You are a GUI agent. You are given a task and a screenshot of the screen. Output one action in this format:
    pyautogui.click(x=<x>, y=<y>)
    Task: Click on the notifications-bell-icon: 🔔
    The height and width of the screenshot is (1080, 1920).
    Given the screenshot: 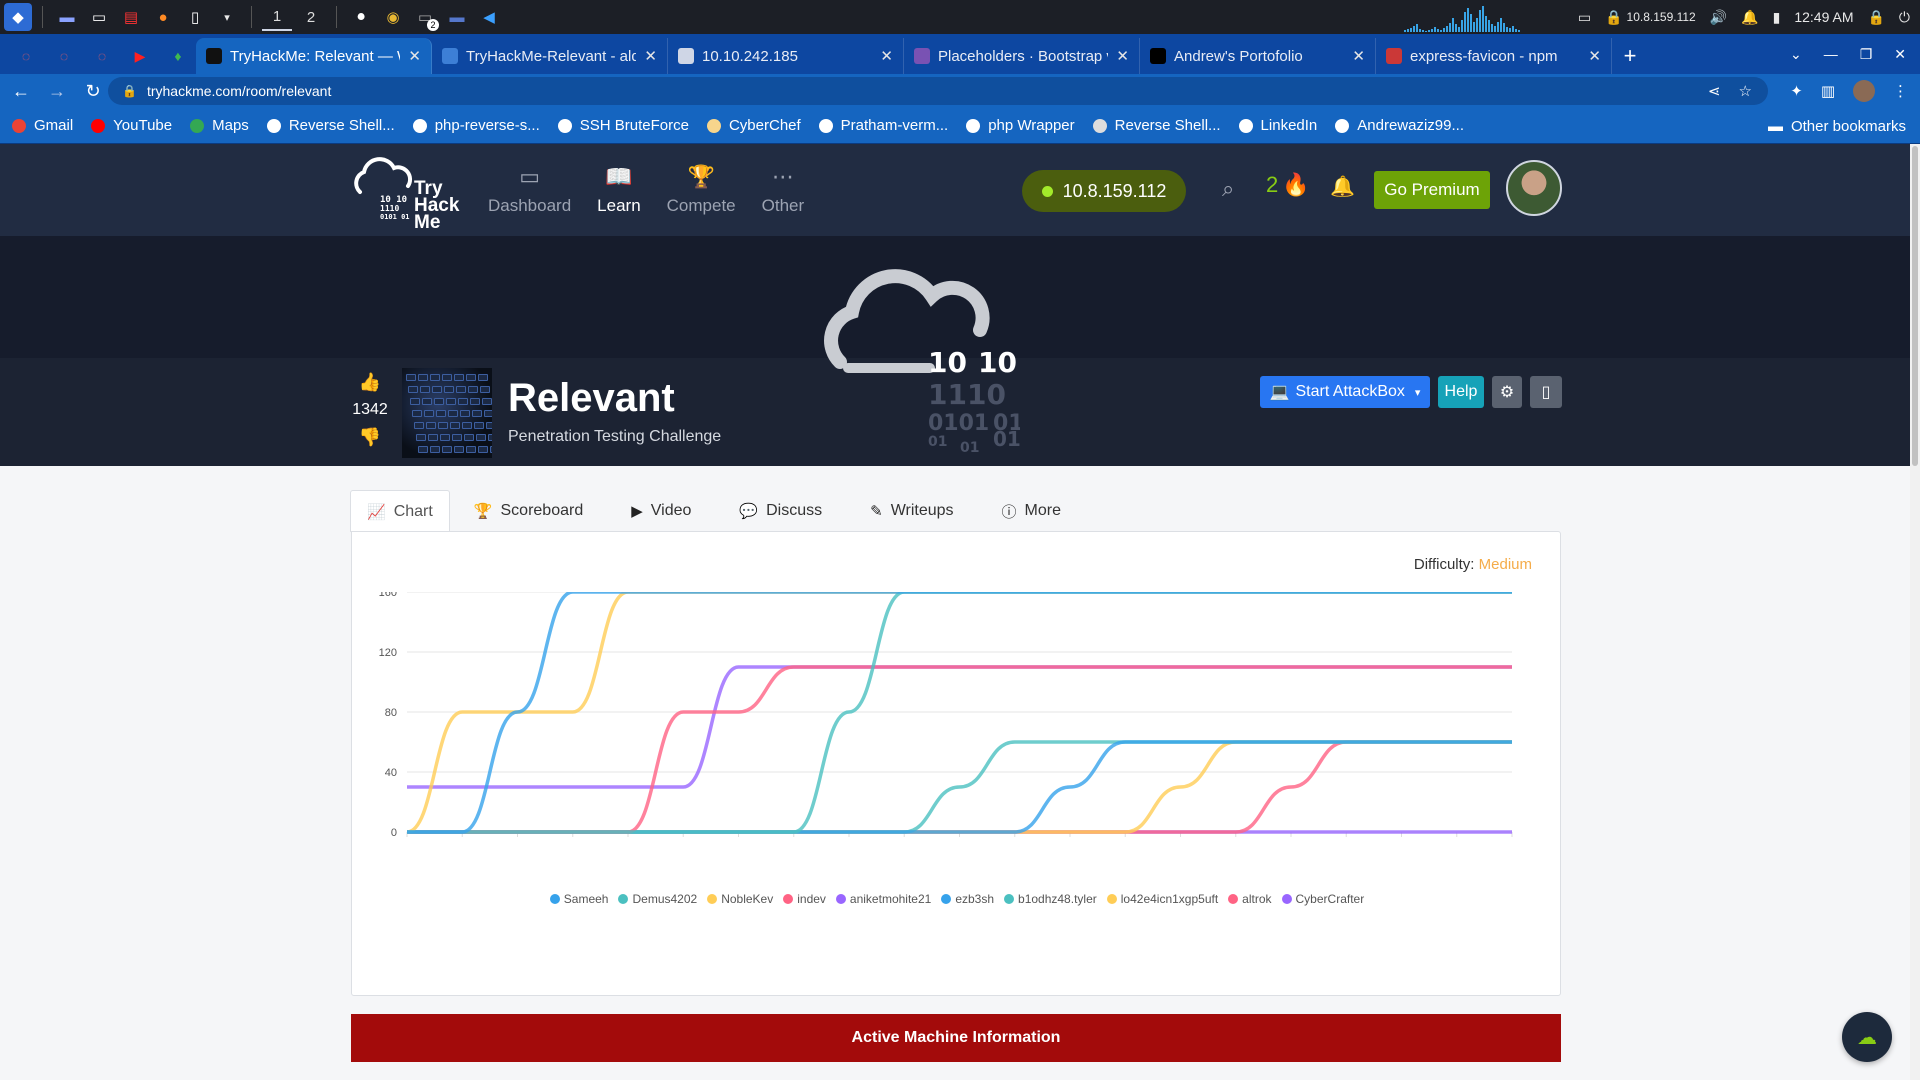 What is the action you would take?
    pyautogui.click(x=1342, y=186)
    